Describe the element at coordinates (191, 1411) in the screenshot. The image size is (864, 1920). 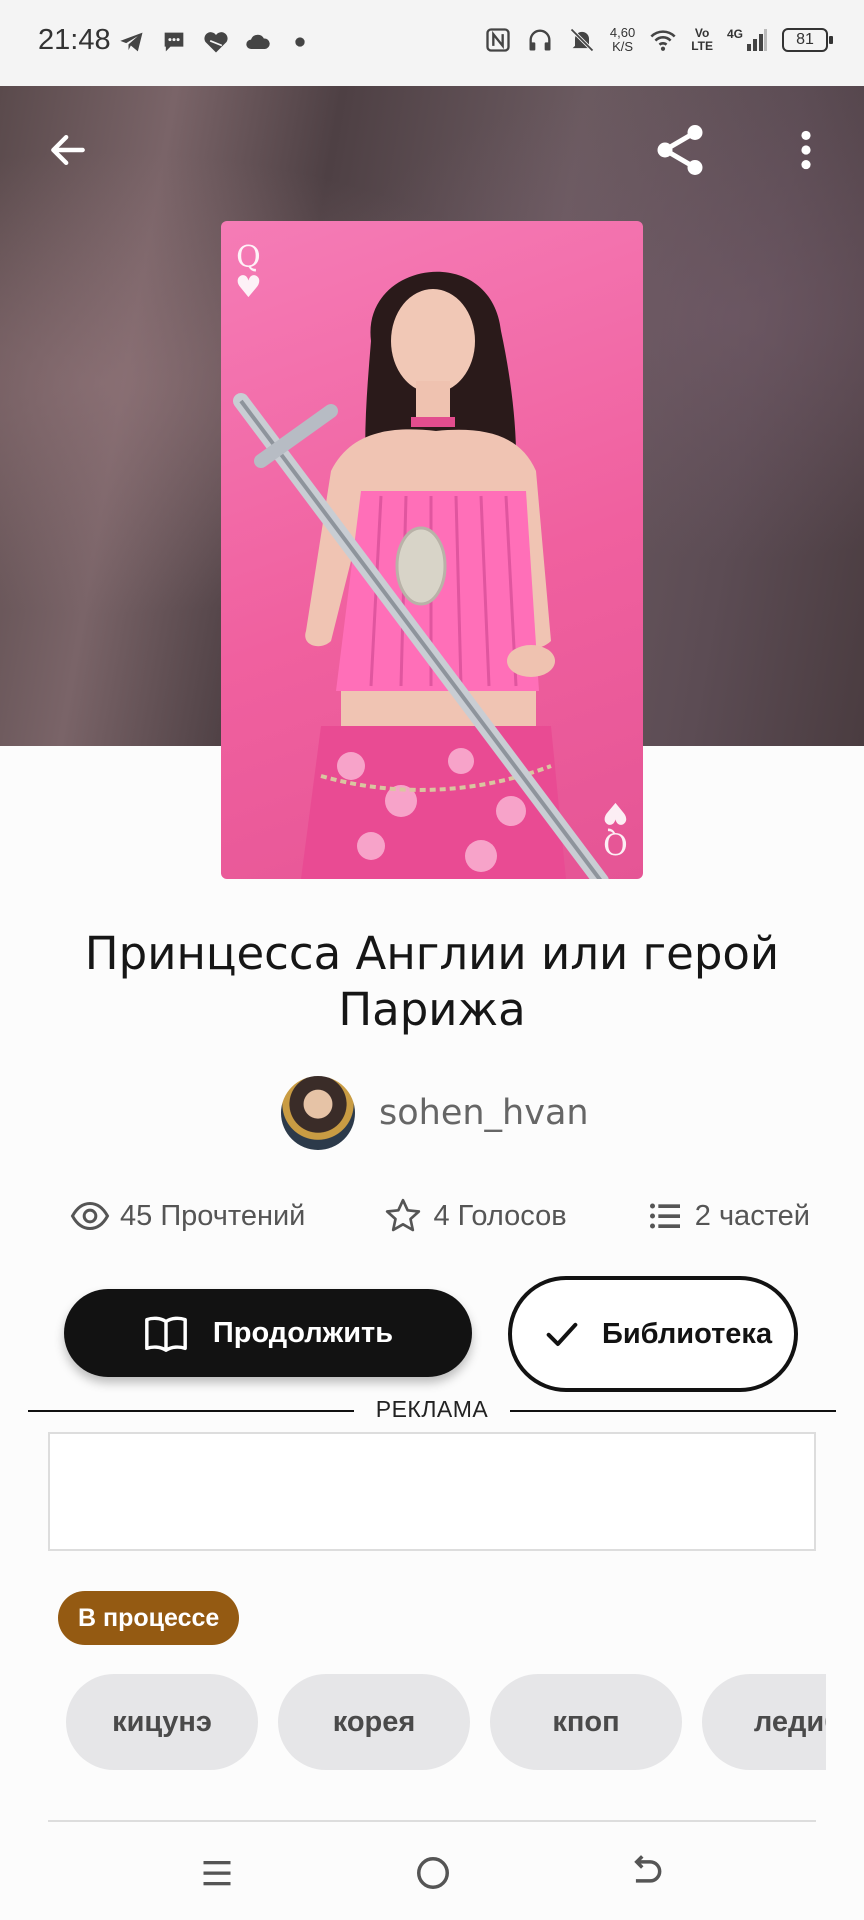
I see `ad-divider-left` at that location.